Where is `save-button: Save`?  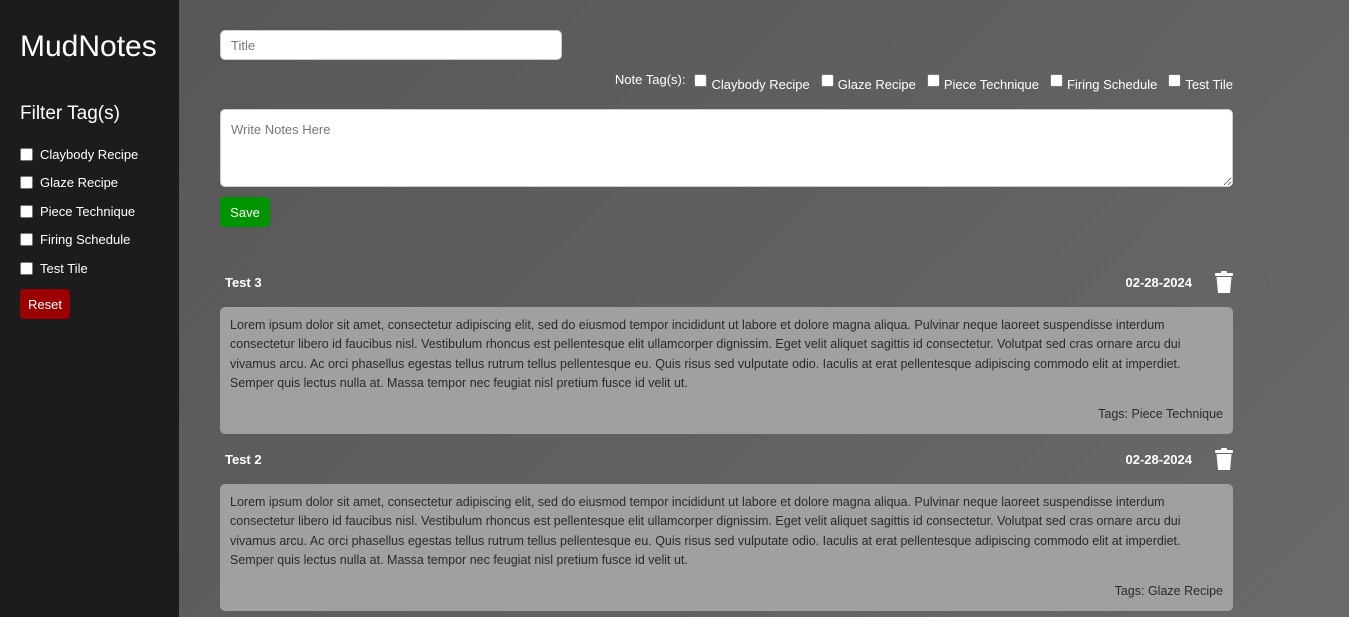
save-button: Save is located at coordinates (245, 212).